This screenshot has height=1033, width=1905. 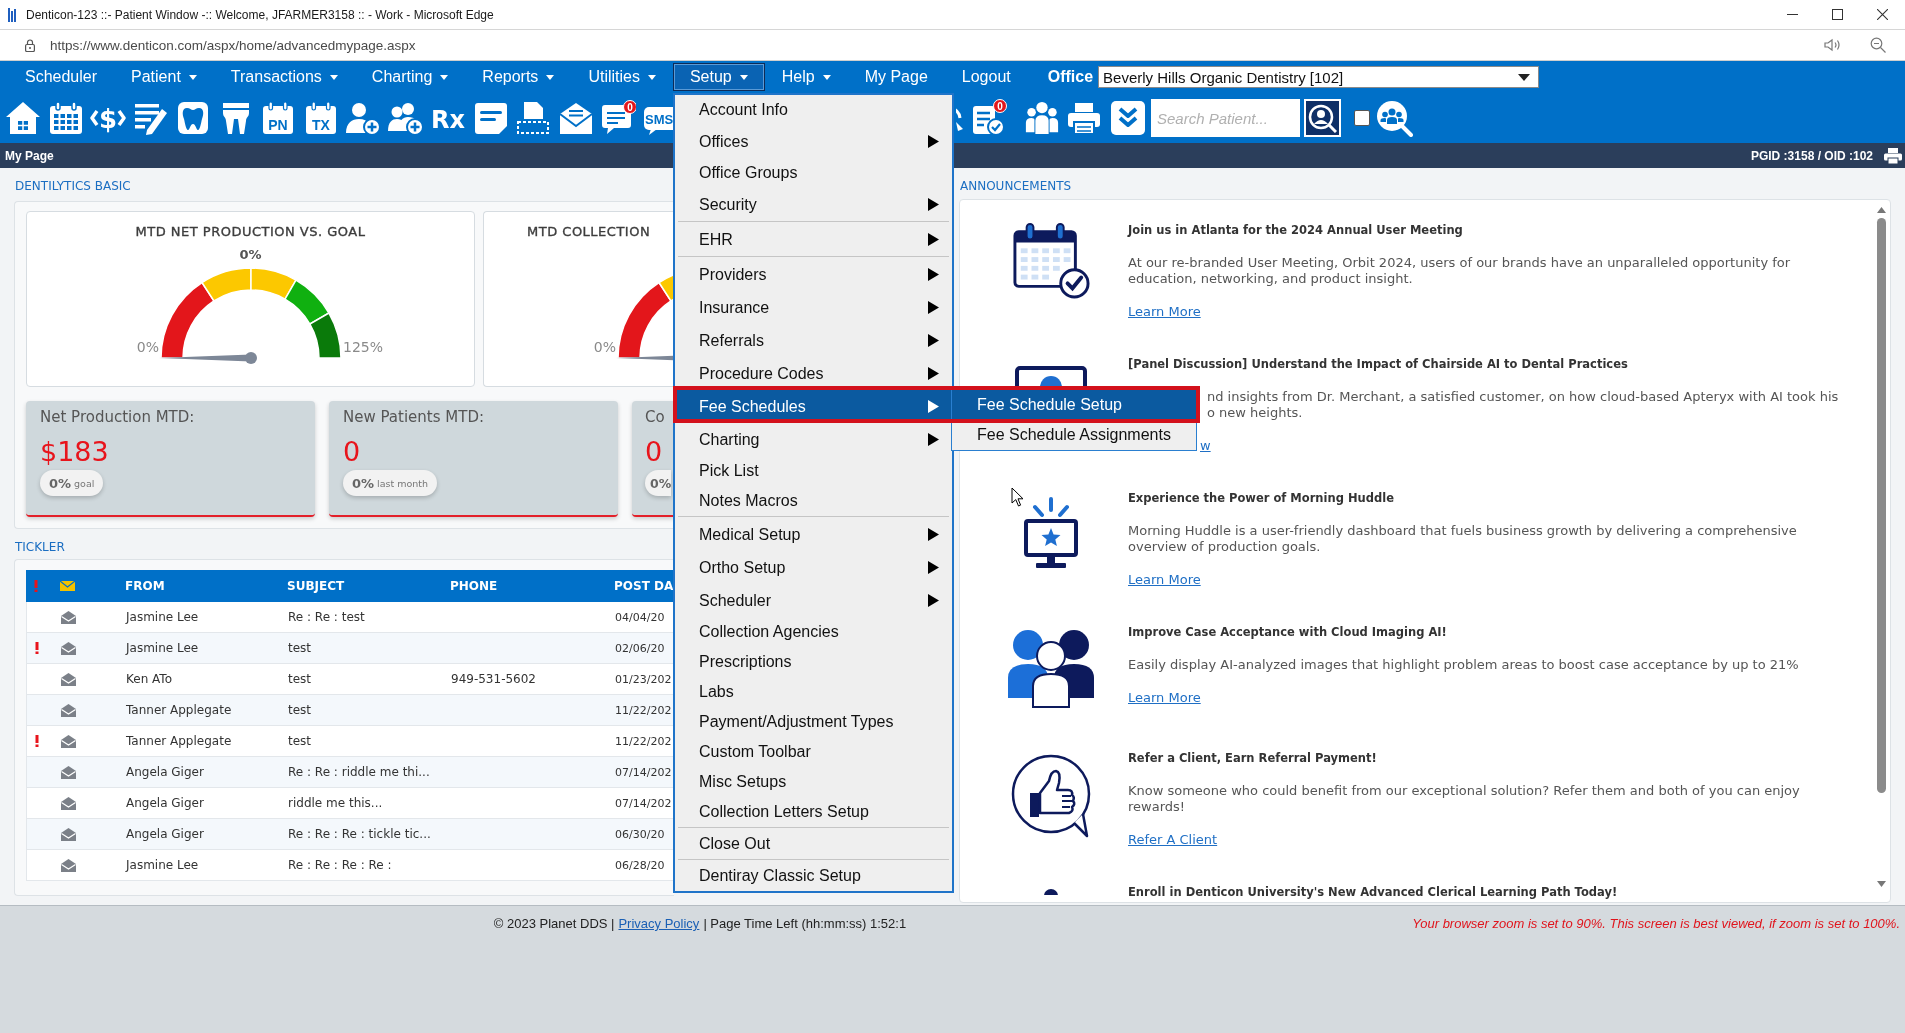 What do you see at coordinates (718, 77) in the screenshot?
I see `menu-tab: Setup` at bounding box center [718, 77].